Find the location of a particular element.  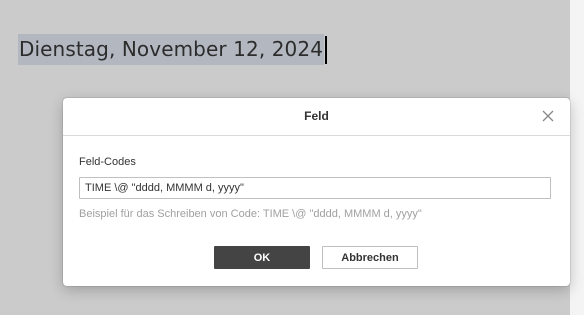

dialog-header: Feld is located at coordinates (316, 117).